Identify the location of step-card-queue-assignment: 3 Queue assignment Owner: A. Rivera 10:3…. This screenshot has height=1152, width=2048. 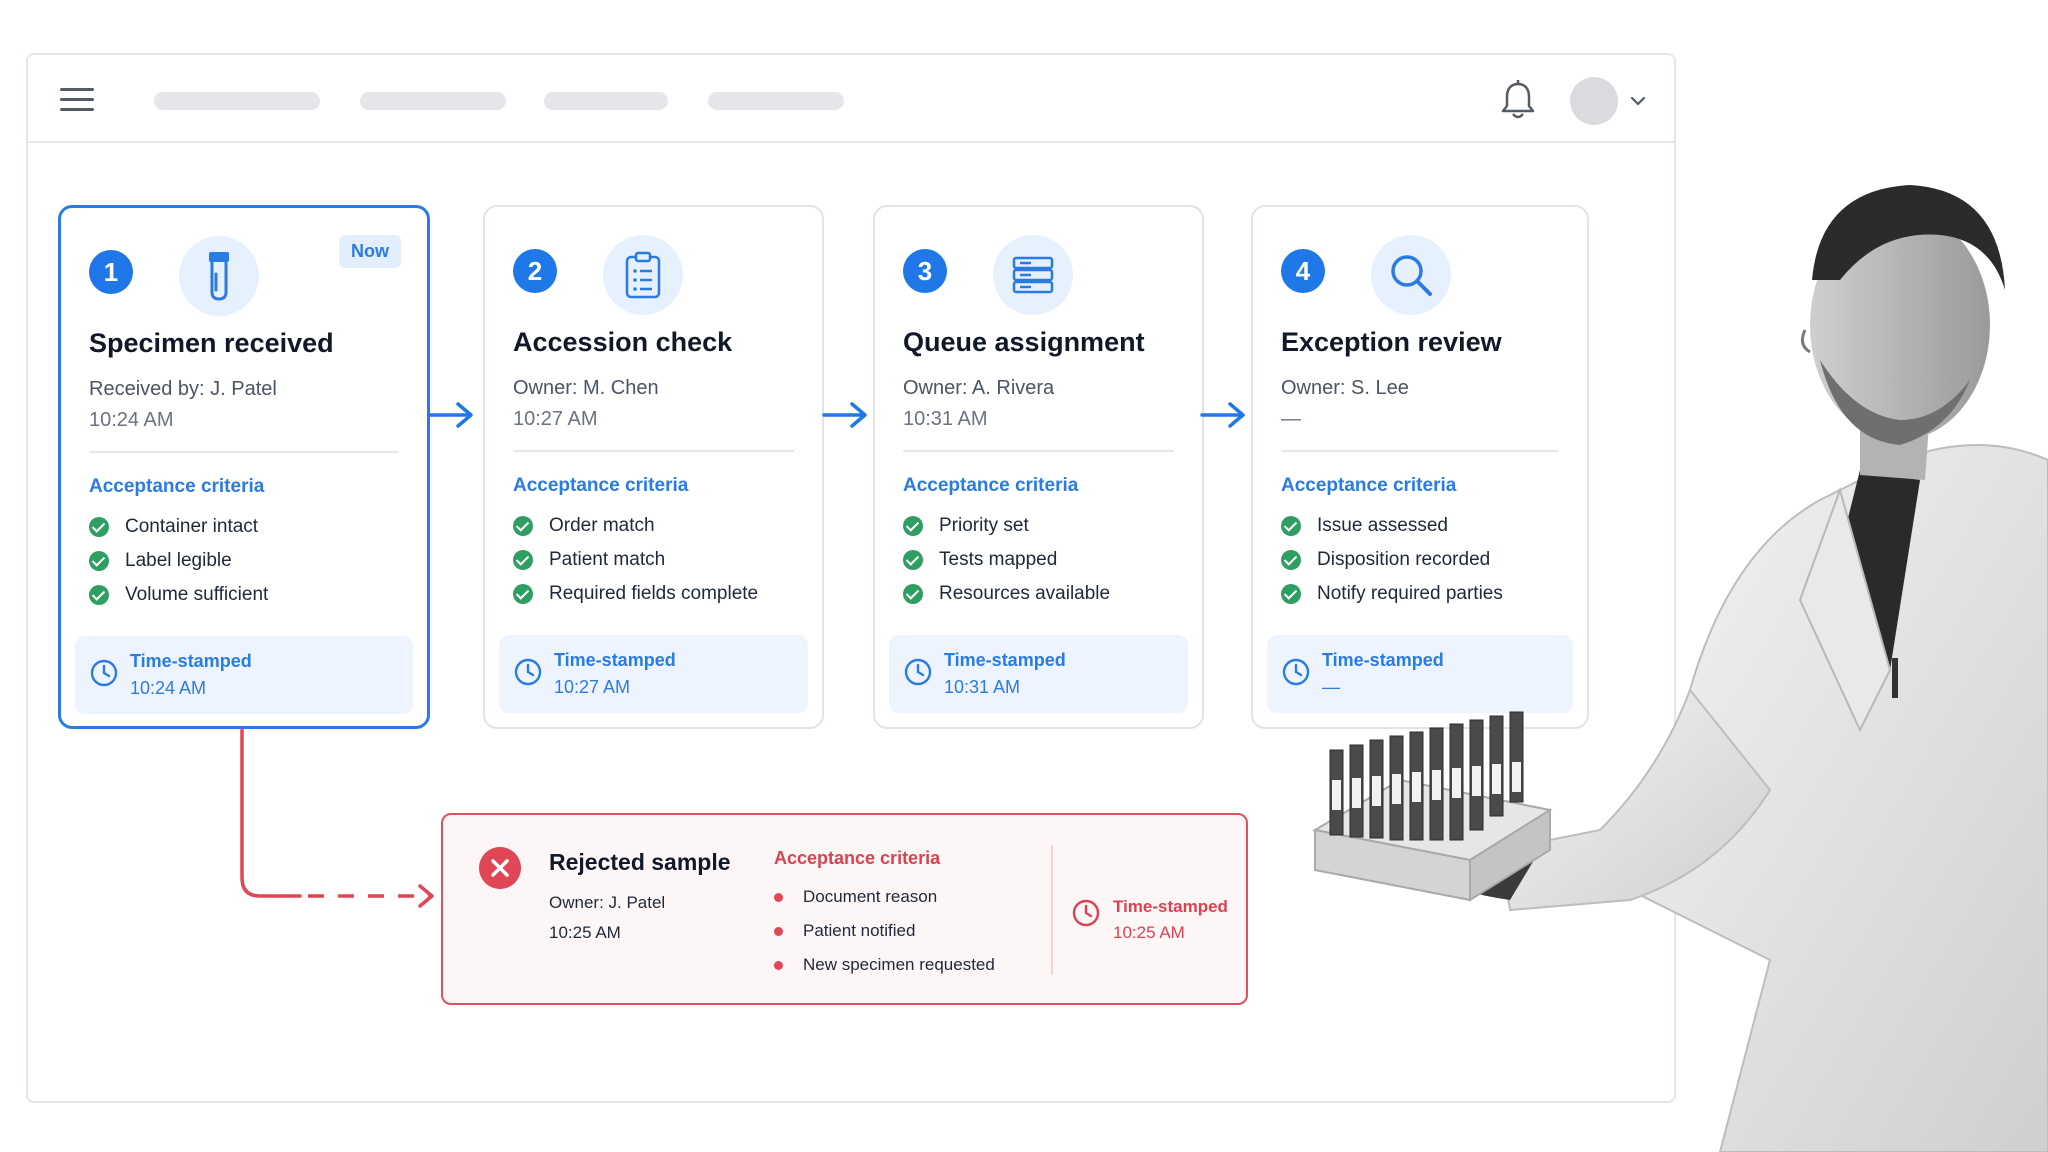
(1038, 467).